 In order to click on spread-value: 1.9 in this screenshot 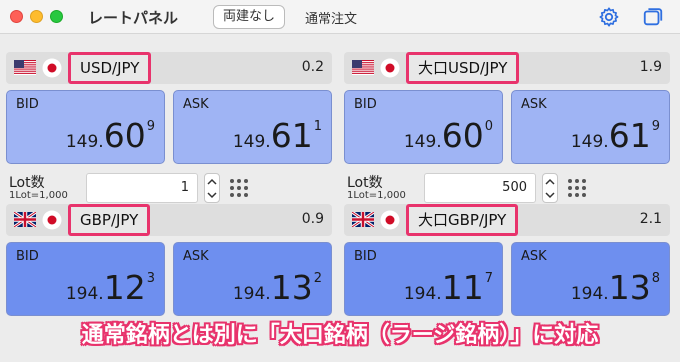, I will do `click(650, 67)`.